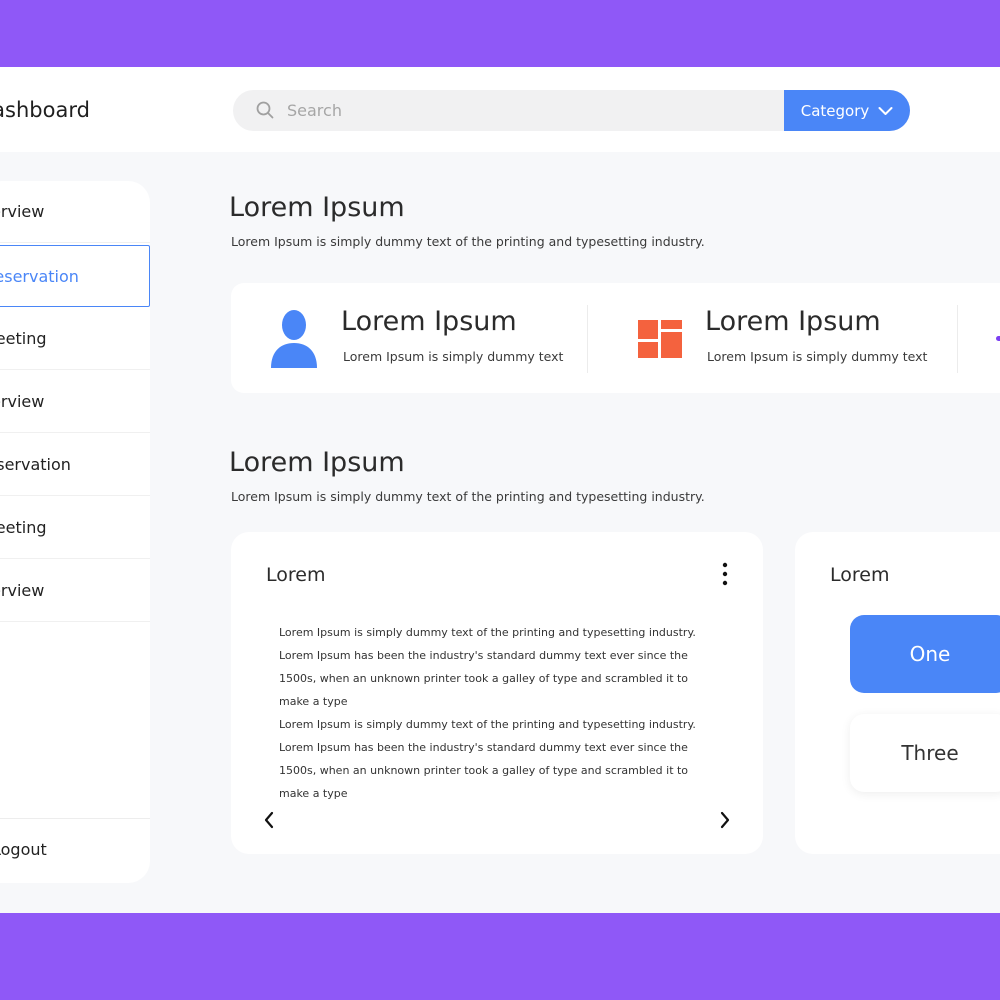  I want to click on search-icon, so click(265, 110).